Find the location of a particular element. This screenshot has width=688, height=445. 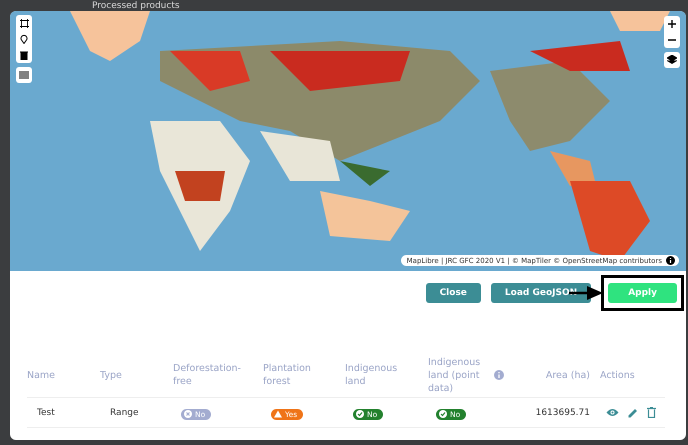

column-header: Deforestation-free is located at coordinates (206, 375).